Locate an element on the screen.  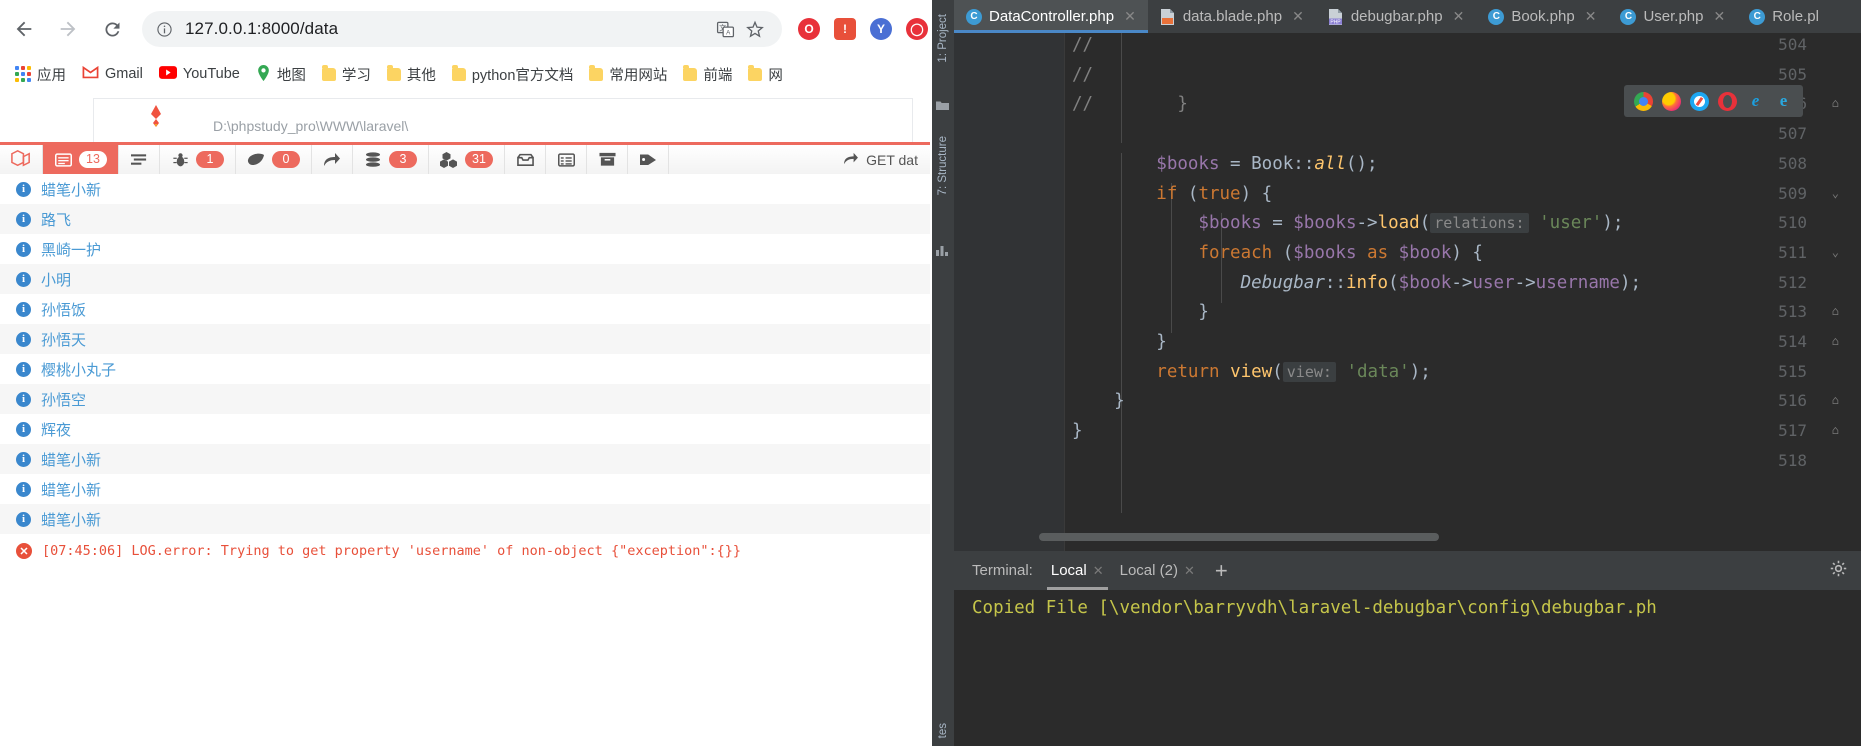
chrome-icon is located at coordinates (1643, 101).